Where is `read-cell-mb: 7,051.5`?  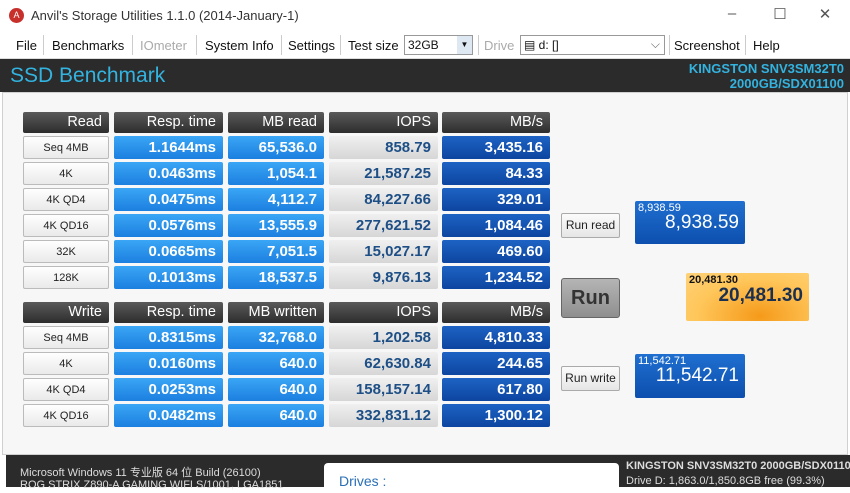 read-cell-mb: 7,051.5 is located at coordinates (276, 251).